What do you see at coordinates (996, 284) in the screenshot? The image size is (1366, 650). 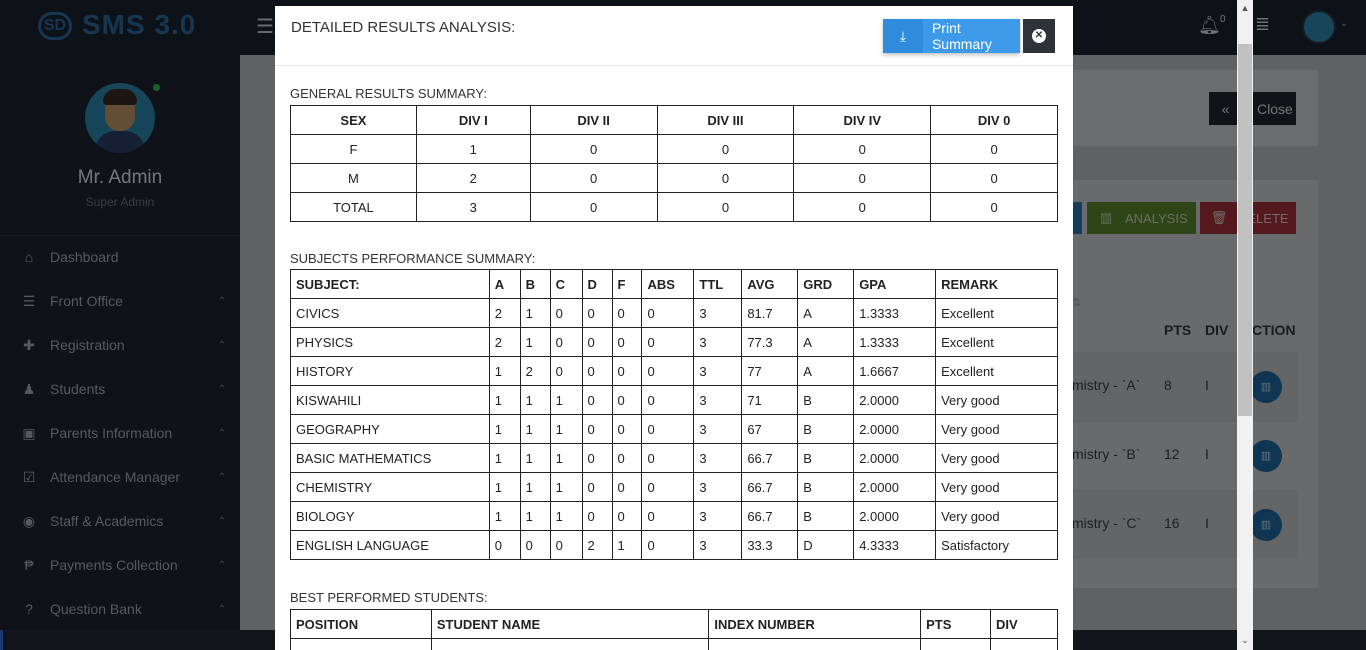 I see `column-header: REMARK` at bounding box center [996, 284].